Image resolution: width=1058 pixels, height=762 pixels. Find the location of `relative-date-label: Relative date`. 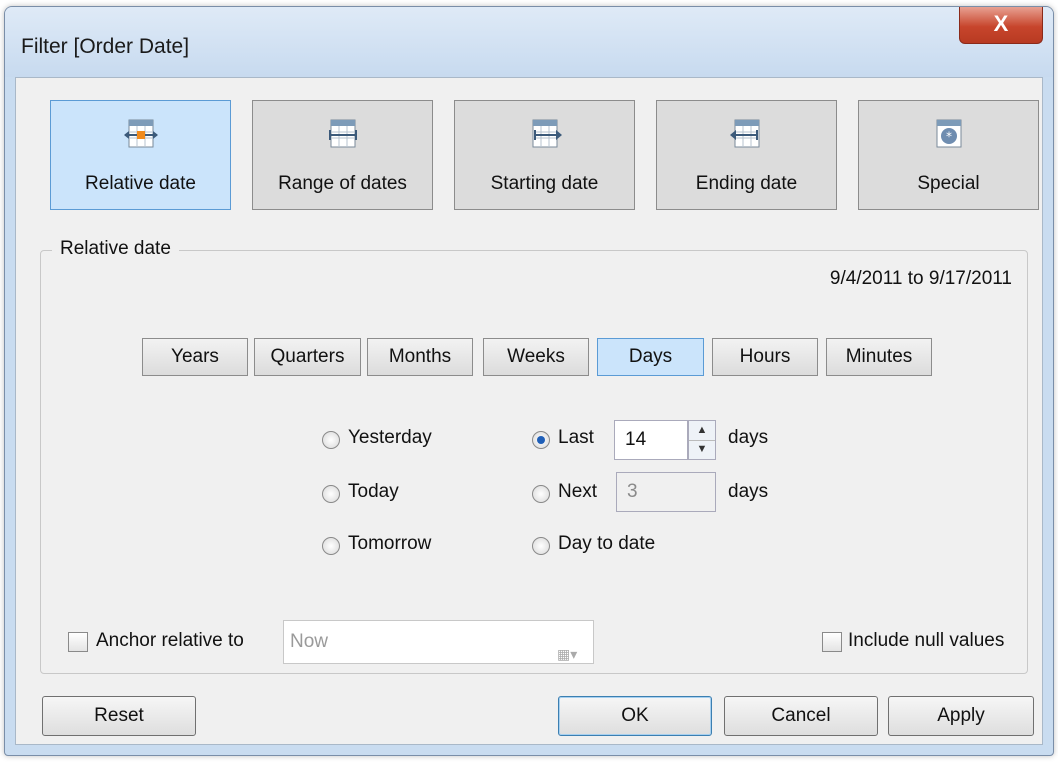

relative-date-label: Relative date is located at coordinates (140, 183).